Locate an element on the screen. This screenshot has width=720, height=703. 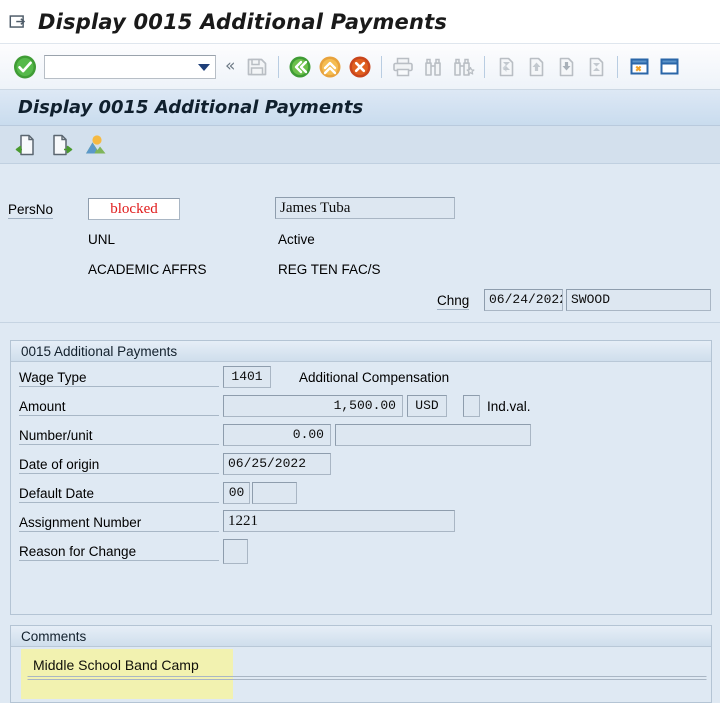
chng-label: Chng is located at coordinates (453, 301).